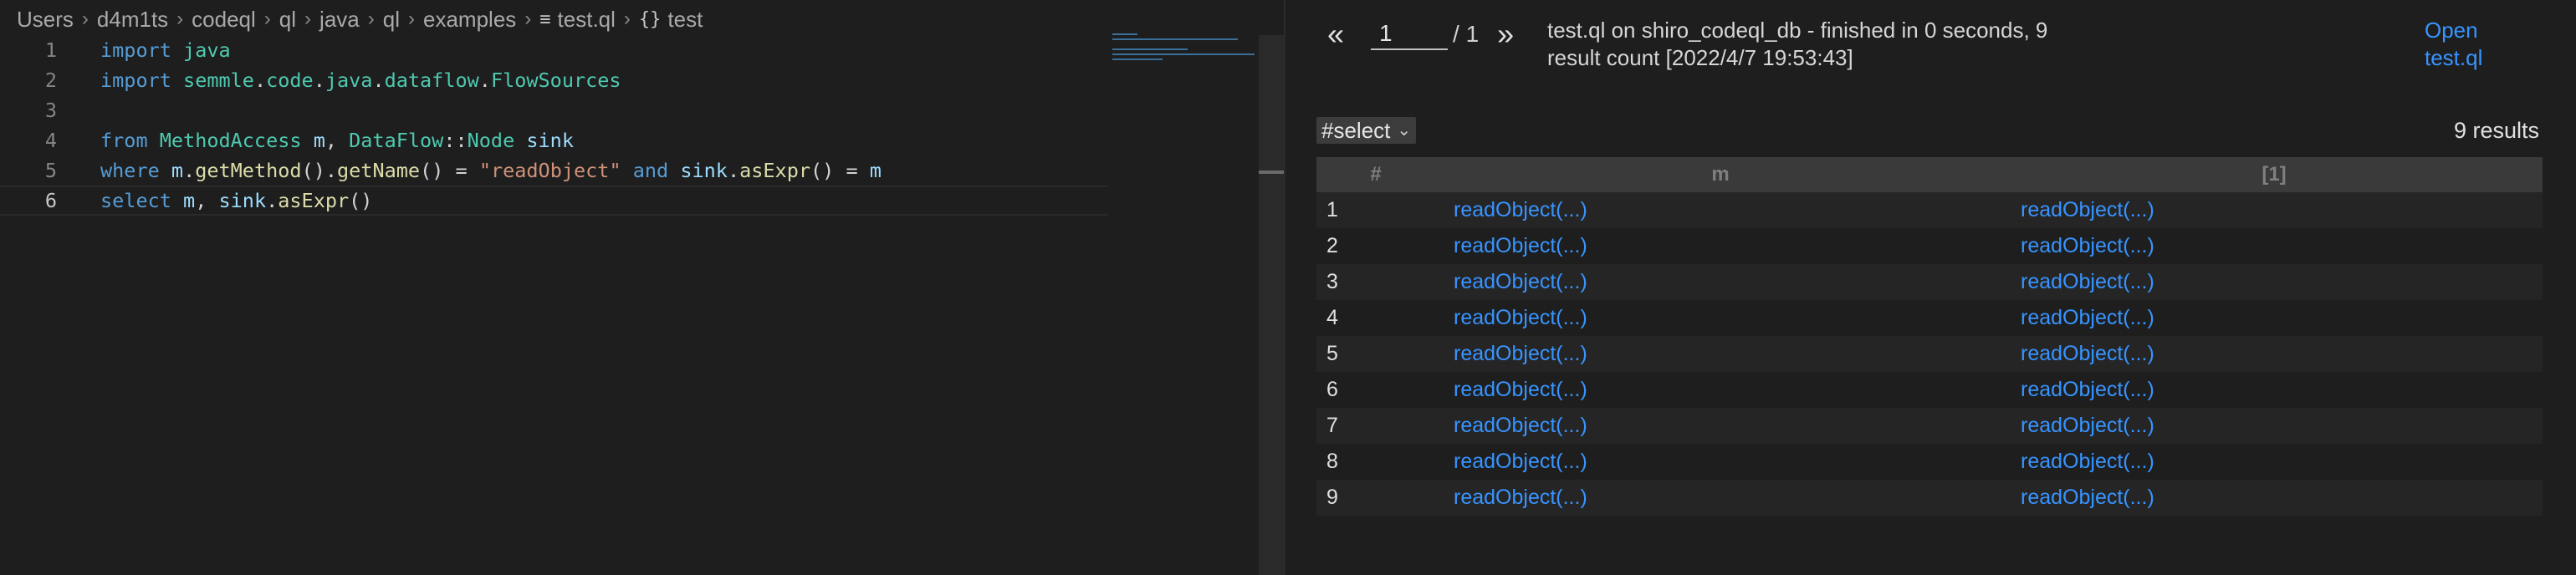  What do you see at coordinates (1335, 34) in the screenshot?
I see `previous-page-button: «` at bounding box center [1335, 34].